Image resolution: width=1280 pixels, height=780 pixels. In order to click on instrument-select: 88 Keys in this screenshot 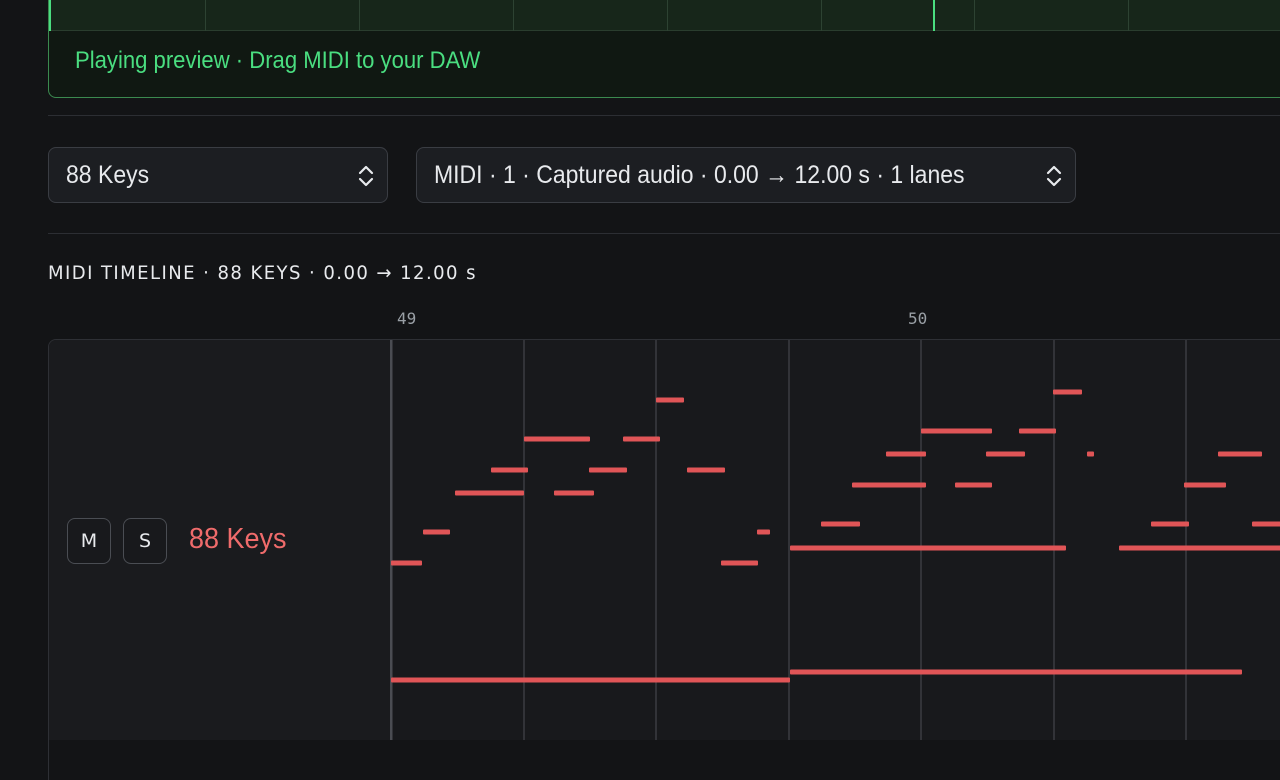, I will do `click(218, 175)`.